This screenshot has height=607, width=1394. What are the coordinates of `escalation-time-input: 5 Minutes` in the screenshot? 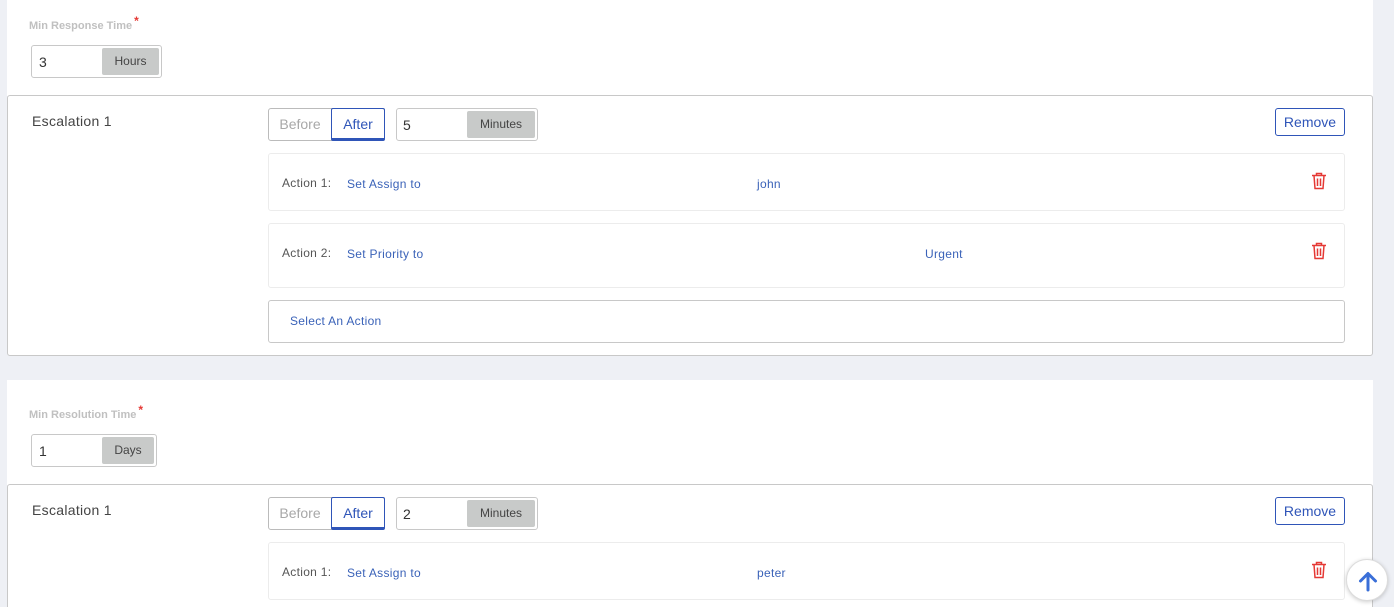 It's located at (467, 124).